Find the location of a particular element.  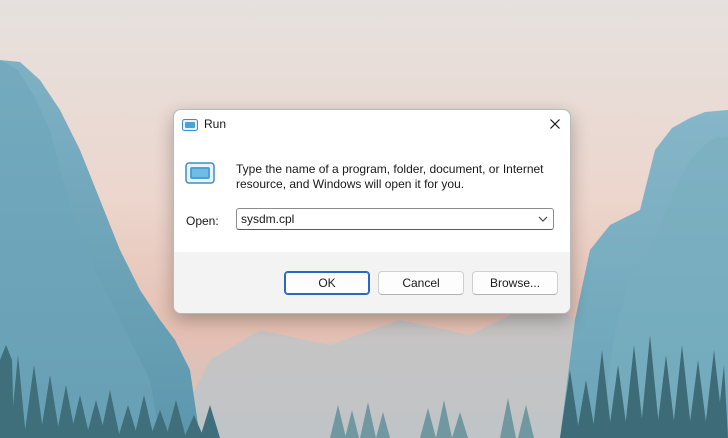

run-icon is located at coordinates (190, 125).